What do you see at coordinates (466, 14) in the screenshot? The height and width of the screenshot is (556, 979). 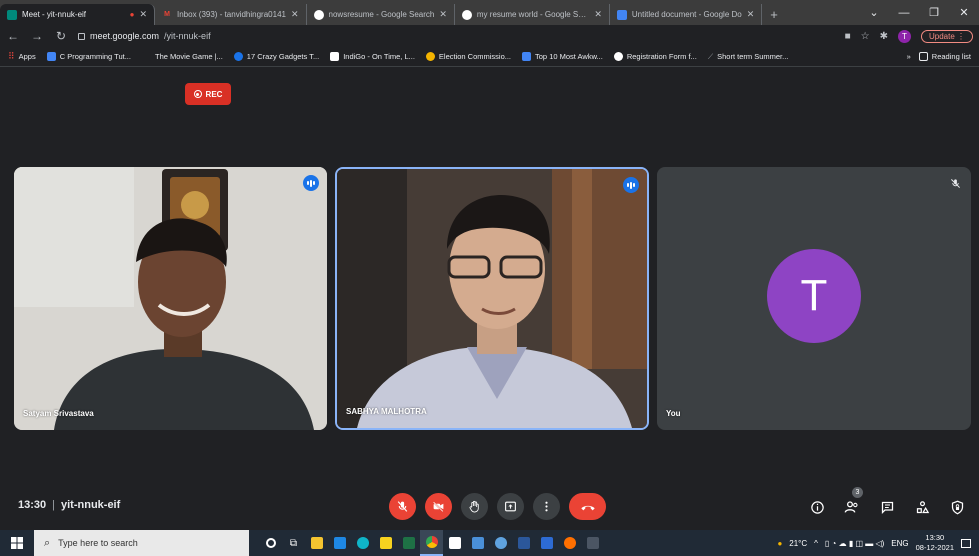 I see `google-favicon-icon` at bounding box center [466, 14].